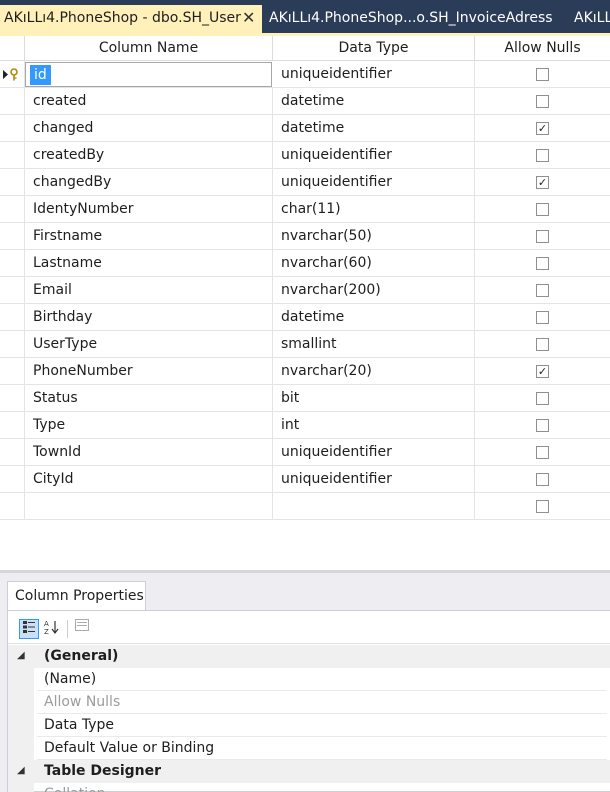 This screenshot has height=792, width=610. What do you see at coordinates (149, 290) in the screenshot?
I see `column-name-cell: Email` at bounding box center [149, 290].